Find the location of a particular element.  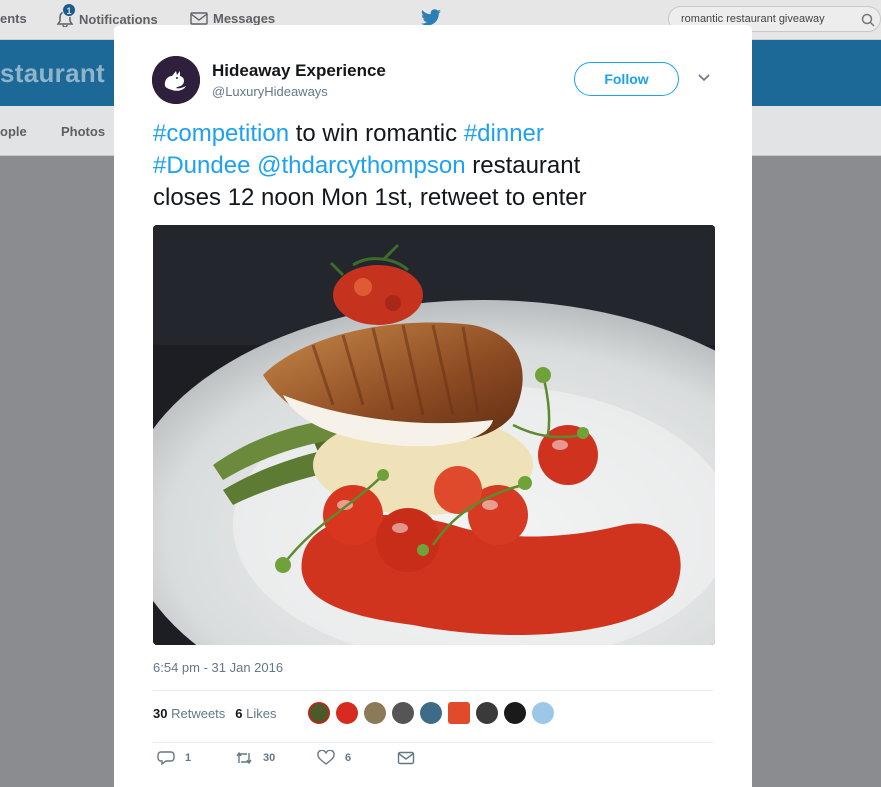

nav-item-messages: Messages is located at coordinates (232, 18).